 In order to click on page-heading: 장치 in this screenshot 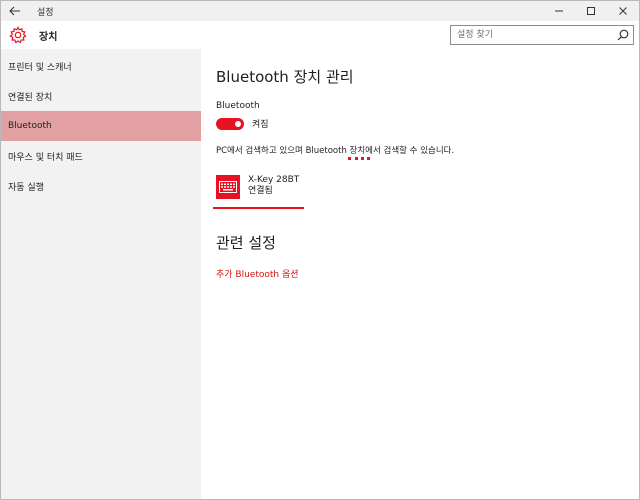, I will do `click(48, 37)`.